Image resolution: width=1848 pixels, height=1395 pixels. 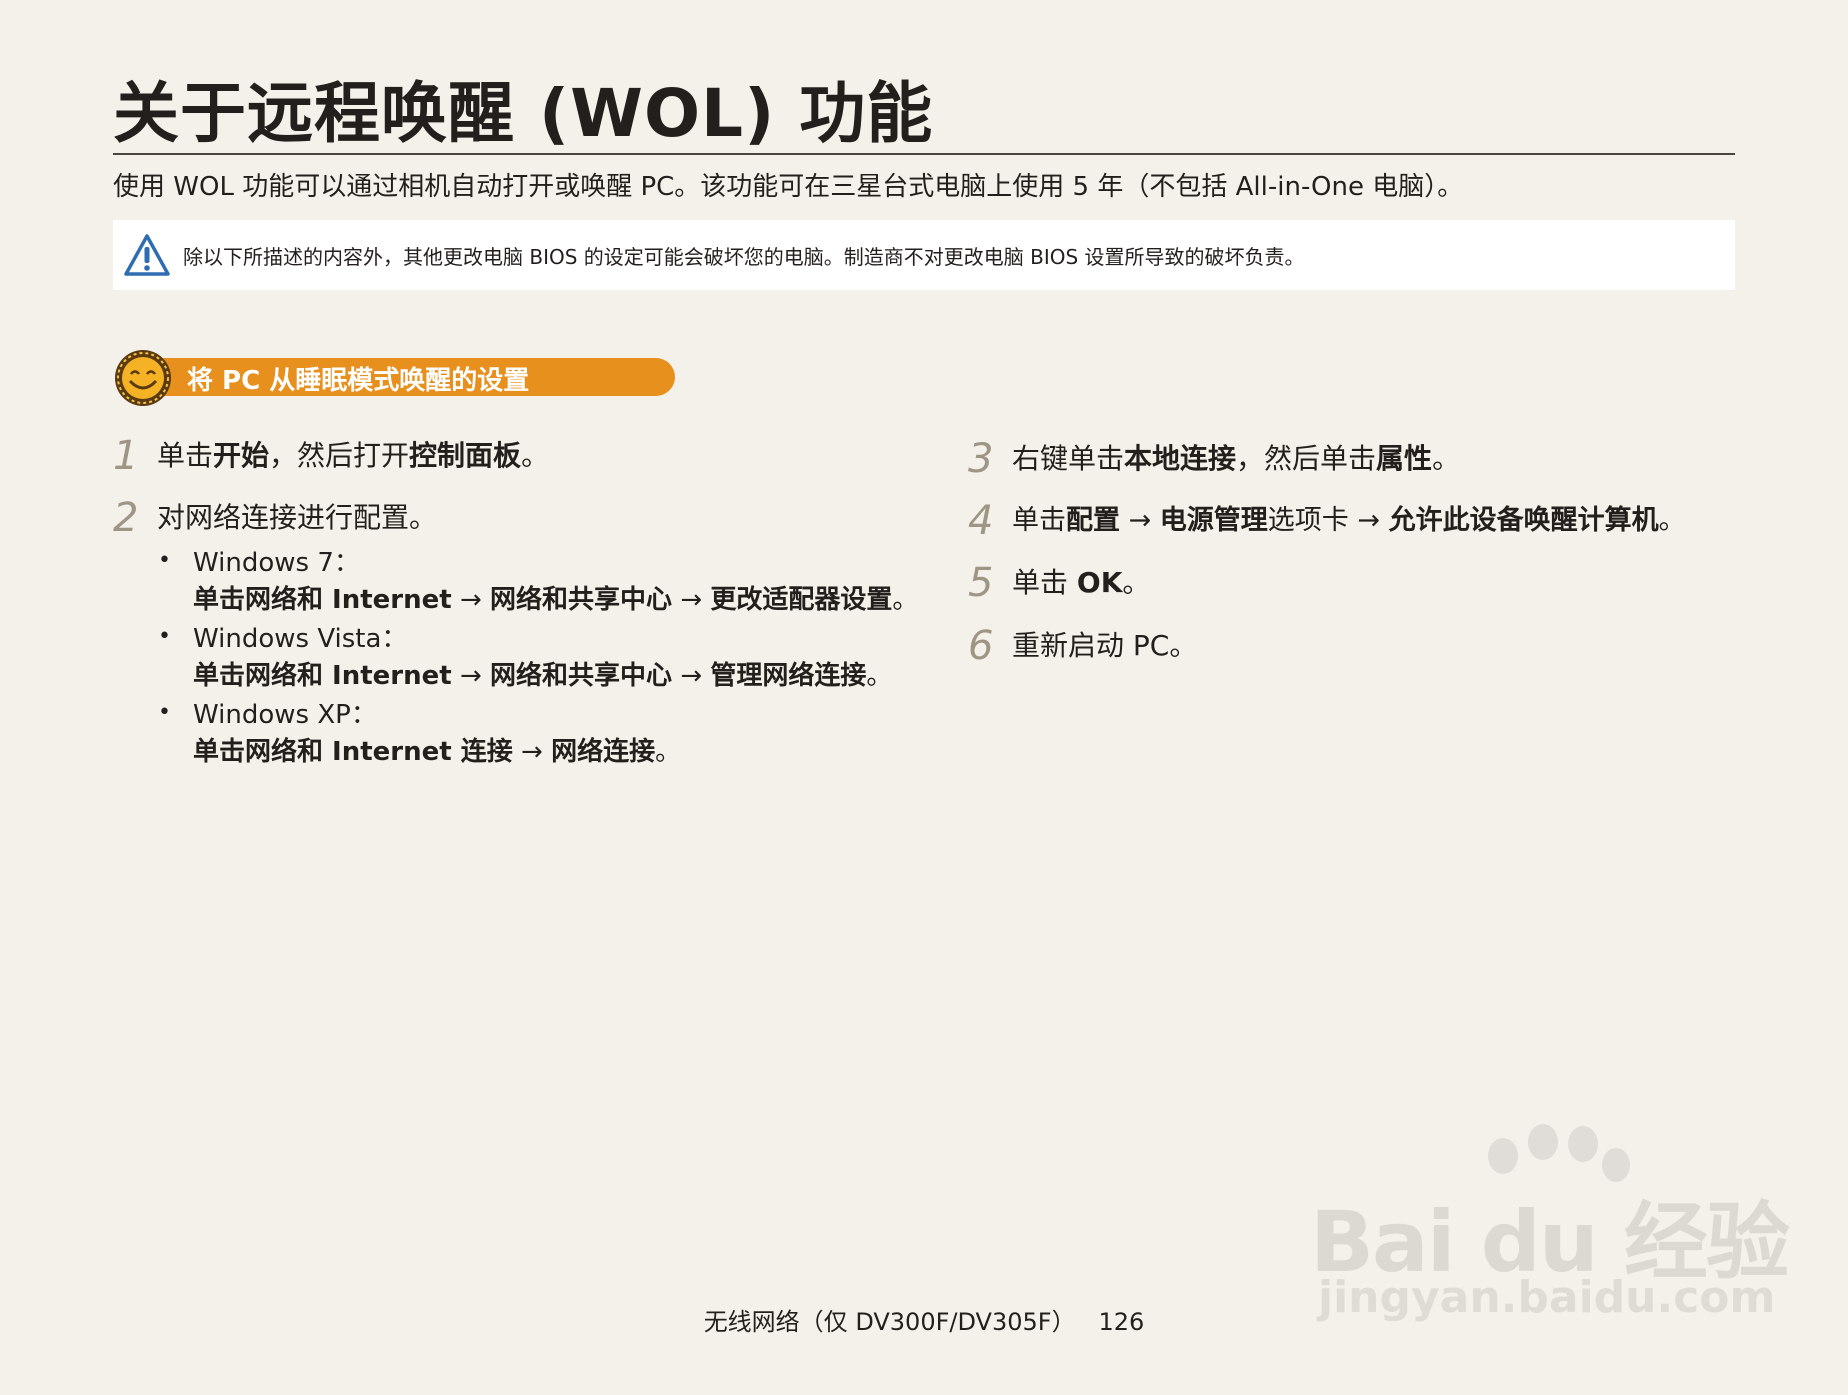 What do you see at coordinates (889, 1322) in the screenshot?
I see `footer-section: 无线网络（仅 DV300F/DV305F）` at bounding box center [889, 1322].